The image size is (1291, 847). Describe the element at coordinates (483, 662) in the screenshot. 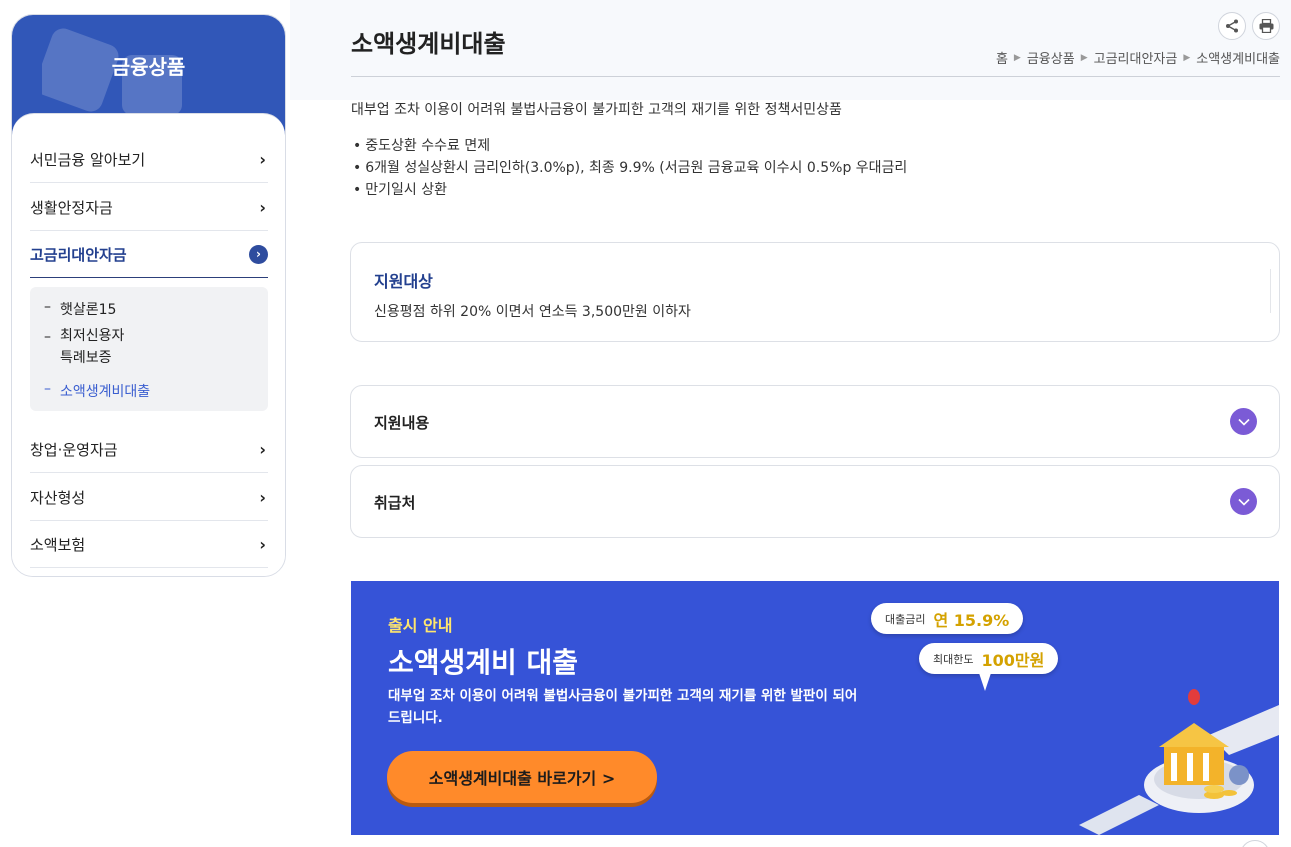

I see `banner-title: 소액생계비 대출` at that location.